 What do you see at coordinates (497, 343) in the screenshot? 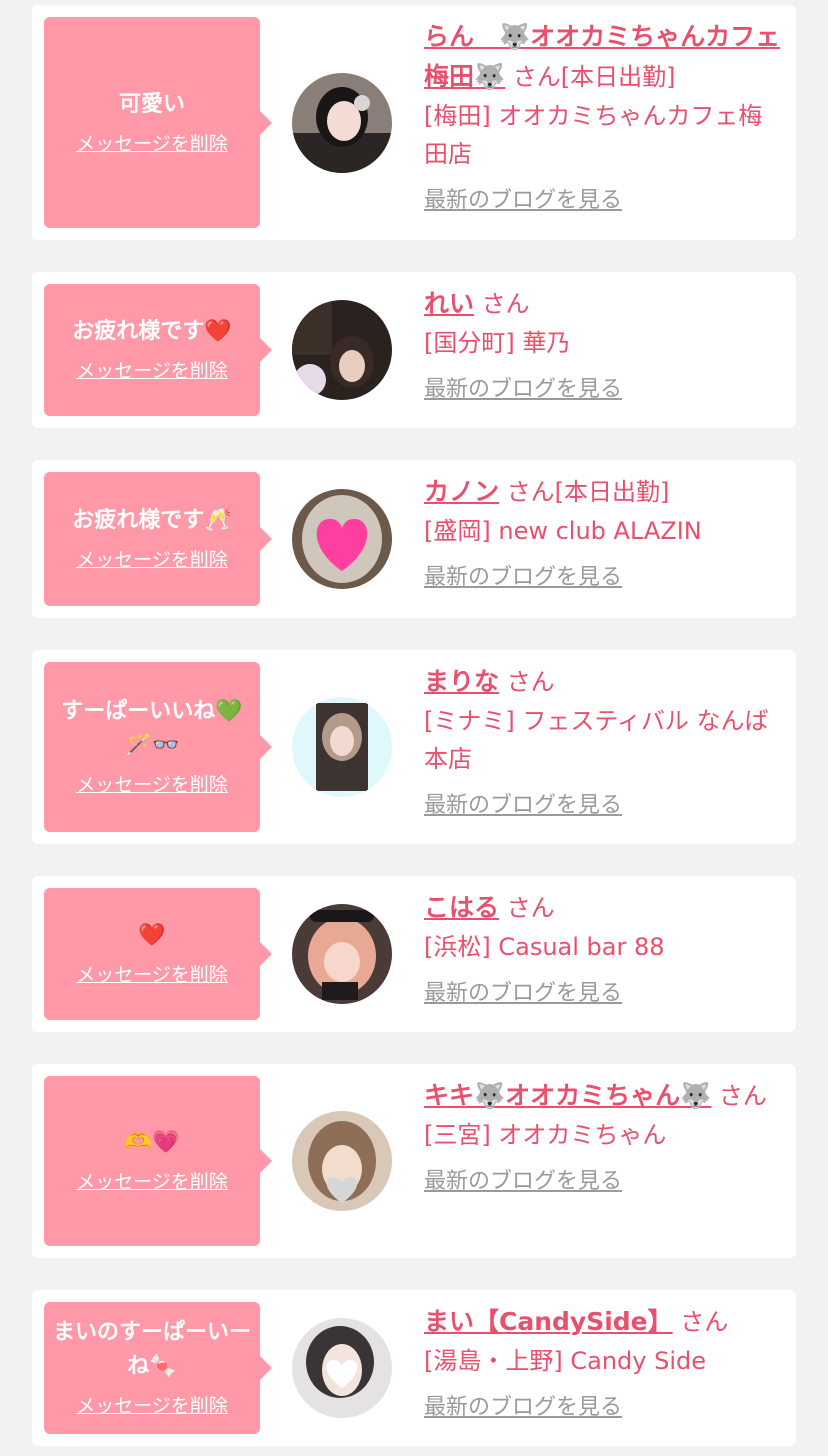
I see `shop-info: [国分町] 華乃` at bounding box center [497, 343].